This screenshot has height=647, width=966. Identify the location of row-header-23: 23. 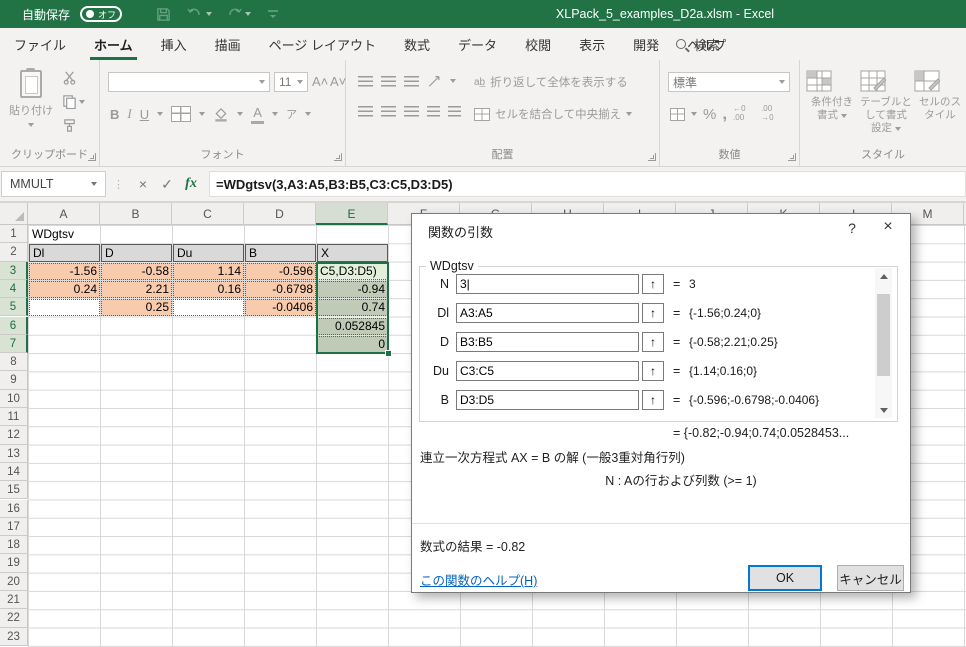
(14, 636).